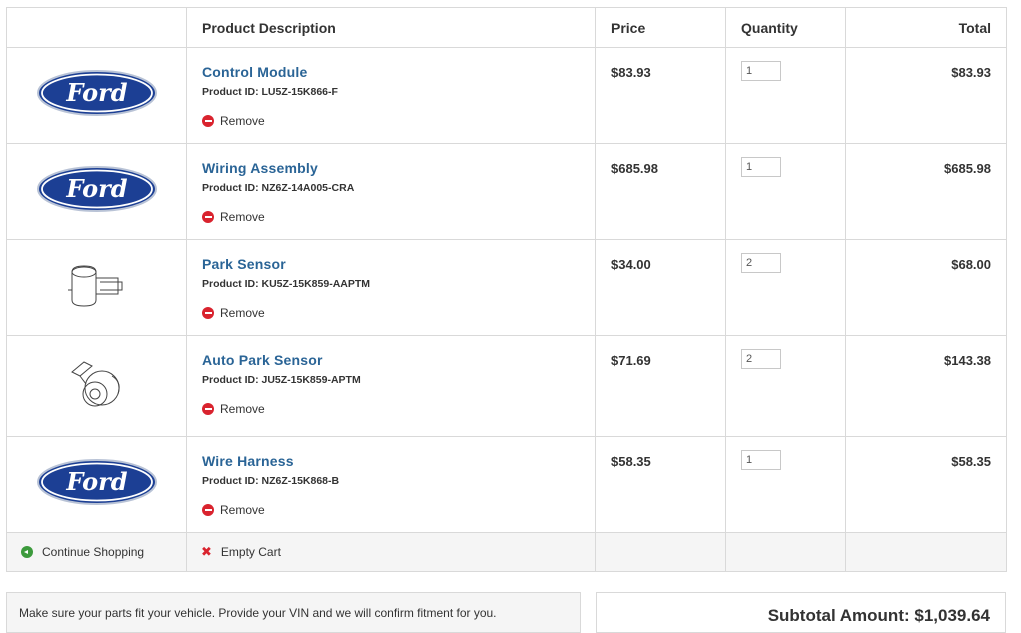 This screenshot has height=633, width=1021. I want to click on header-description: Product Description, so click(391, 27).